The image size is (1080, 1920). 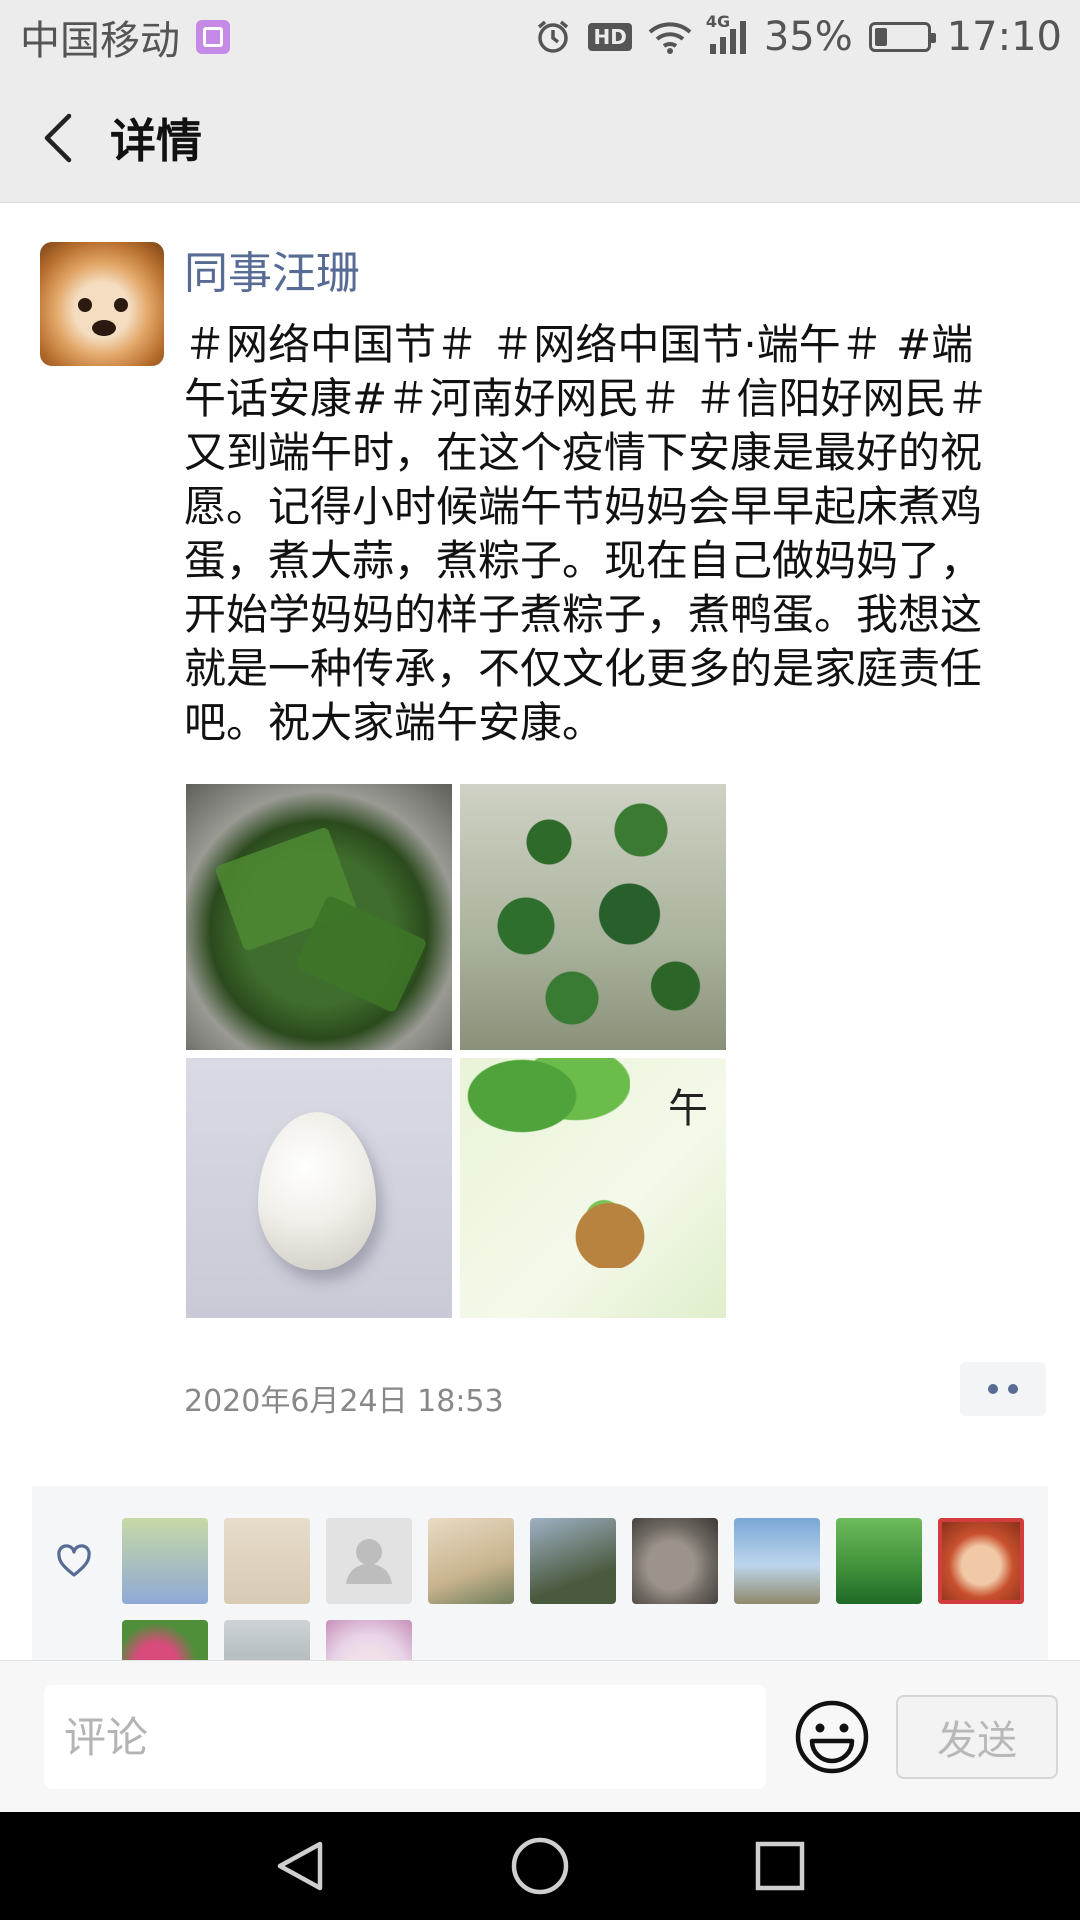 What do you see at coordinates (213, 37) in the screenshot?
I see `gallery-notification-icon` at bounding box center [213, 37].